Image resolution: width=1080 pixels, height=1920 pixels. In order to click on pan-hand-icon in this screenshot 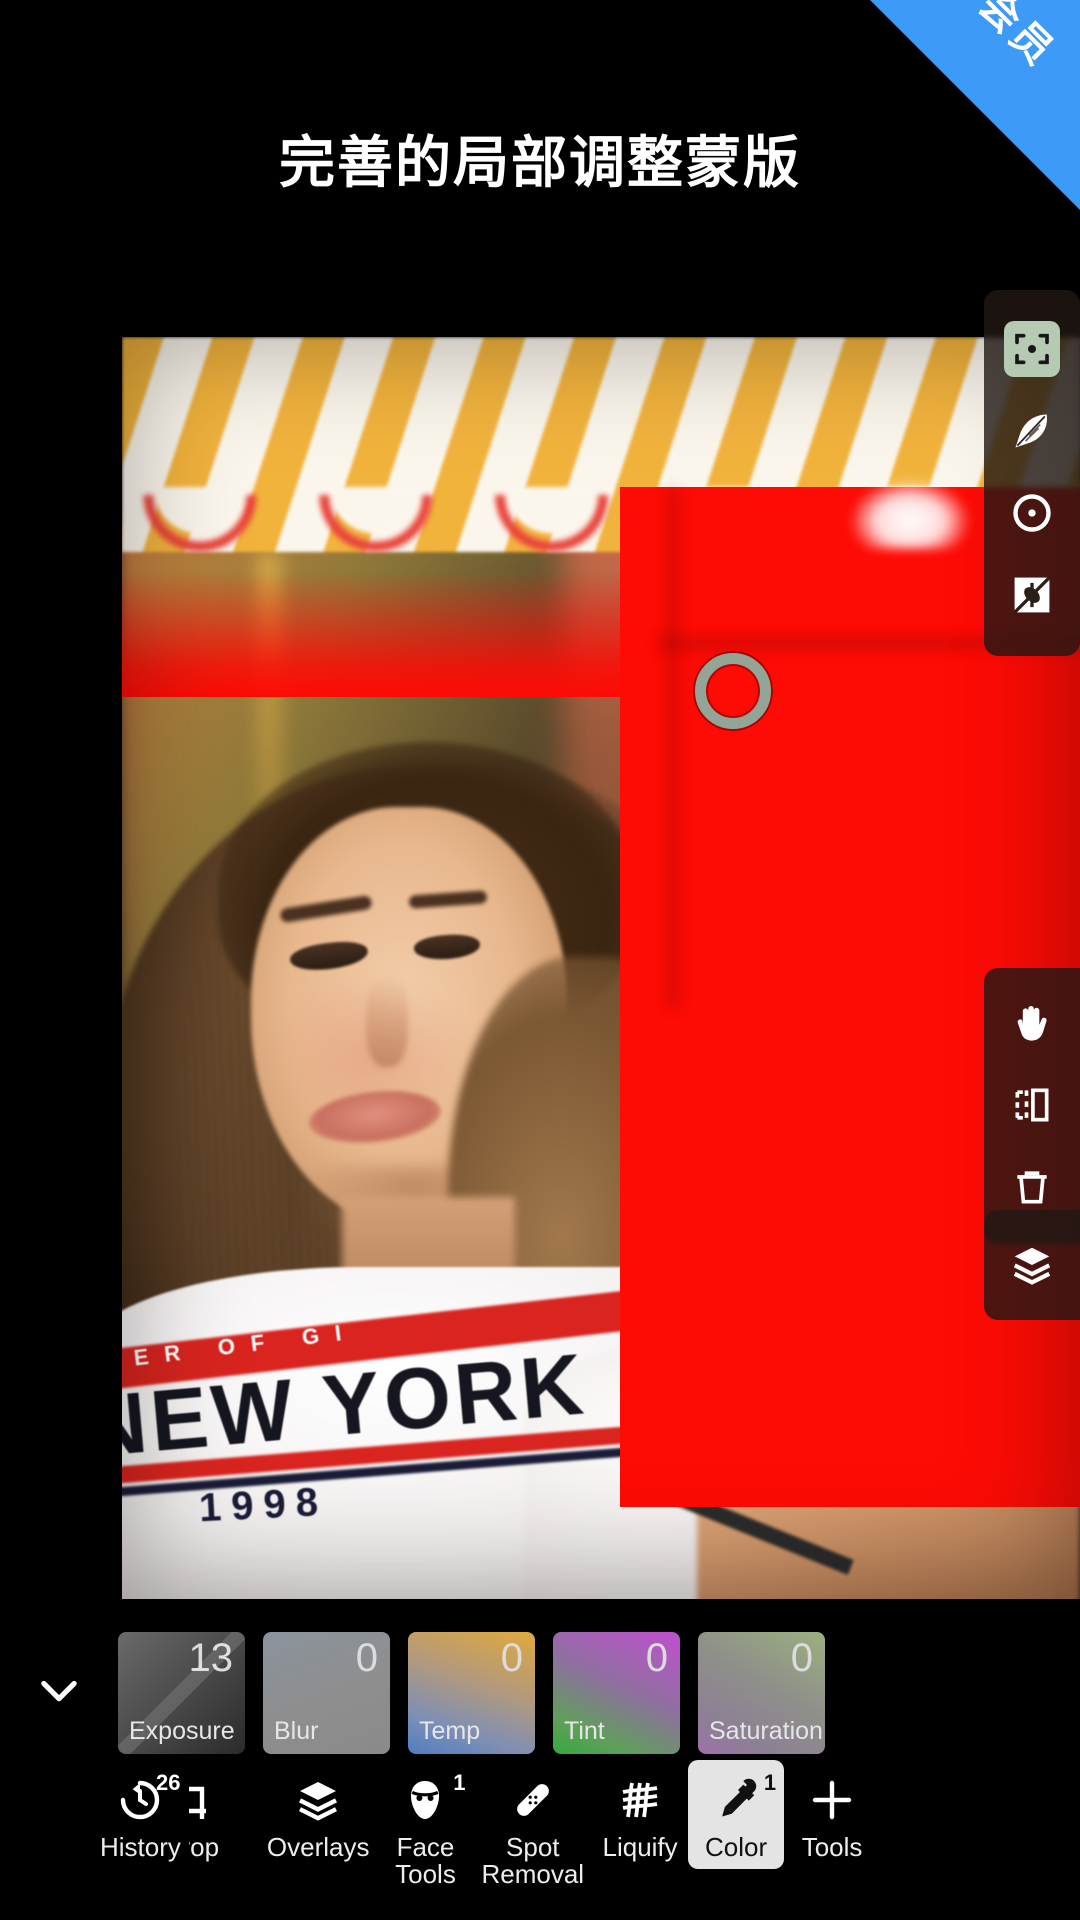, I will do `click(1032, 1023)`.